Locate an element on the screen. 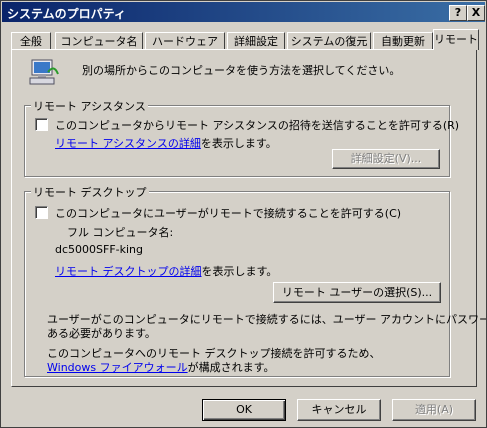 This screenshot has height=428, width=487. tab-computer-name: コンピュータ名 is located at coordinates (99, 41).